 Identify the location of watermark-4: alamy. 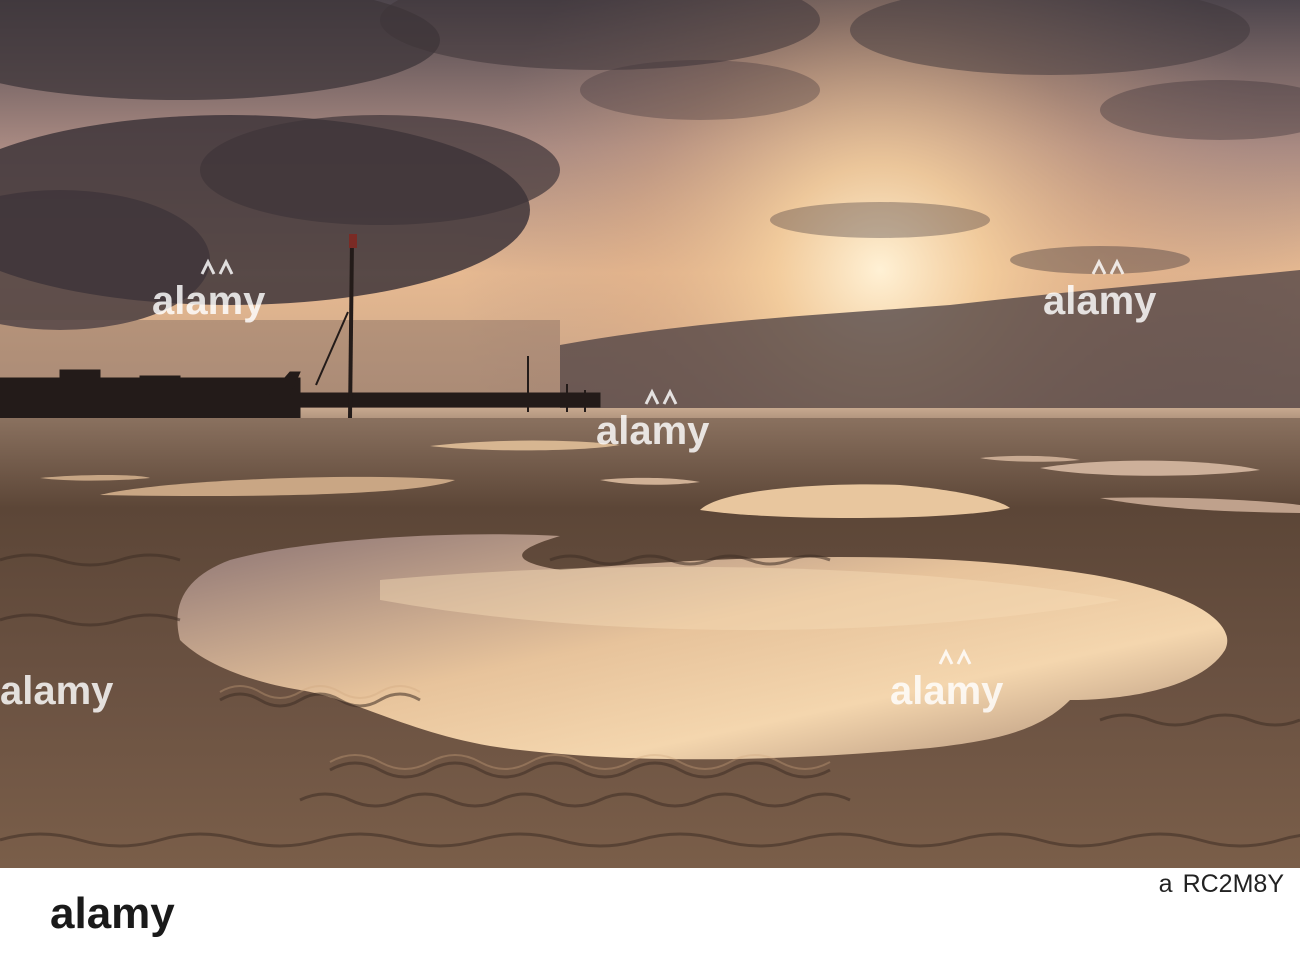
(57, 691).